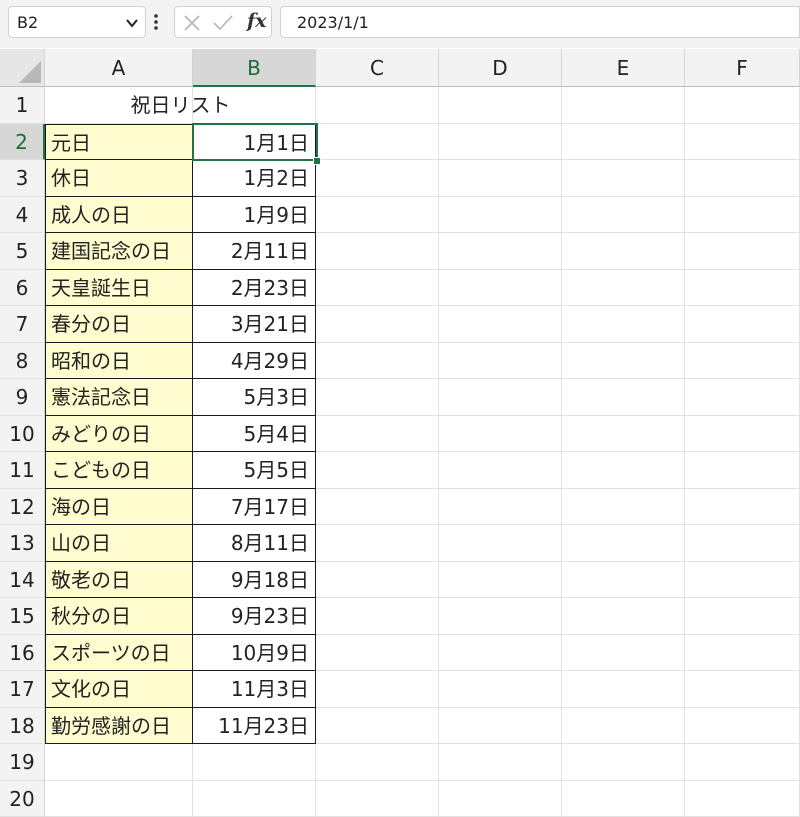 The image size is (800, 817). Describe the element at coordinates (119, 397) in the screenshot. I see `holiday-name-cell: 憲法記念日` at that location.